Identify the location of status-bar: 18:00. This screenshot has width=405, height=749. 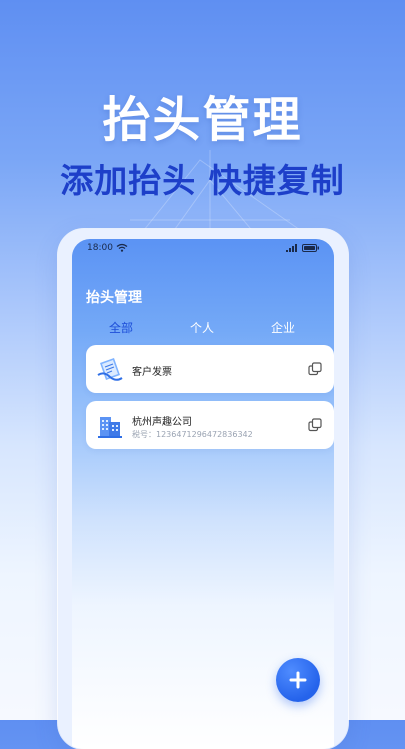
(203, 250).